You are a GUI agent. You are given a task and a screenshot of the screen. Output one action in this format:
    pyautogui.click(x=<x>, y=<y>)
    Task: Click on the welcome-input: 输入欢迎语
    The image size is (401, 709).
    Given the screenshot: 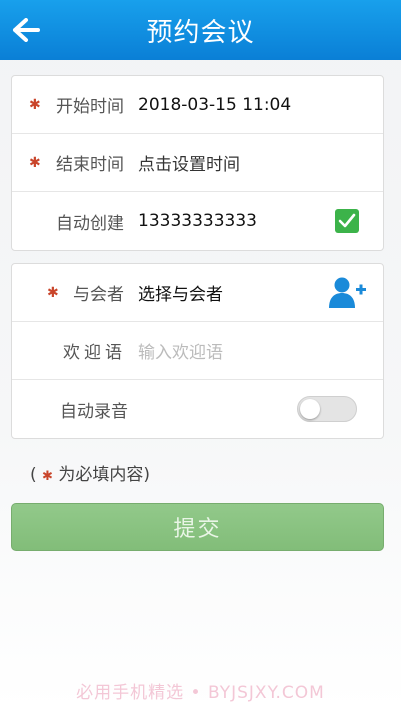 What is the action you would take?
    pyautogui.click(x=180, y=350)
    